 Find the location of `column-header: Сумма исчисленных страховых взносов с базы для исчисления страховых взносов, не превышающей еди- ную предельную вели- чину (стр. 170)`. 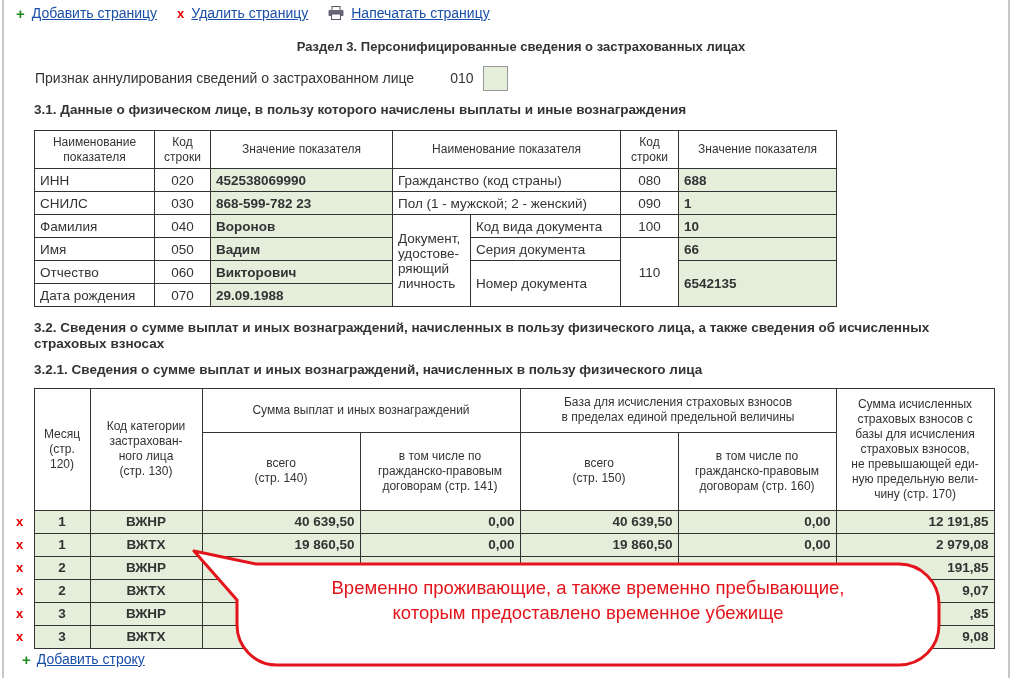

column-header: Сумма исчисленных страховых взносов с базы для исчисления страховых взносов, не превышающей еди- ную предельную вели- чину (стр. 170) is located at coordinates (915, 449).